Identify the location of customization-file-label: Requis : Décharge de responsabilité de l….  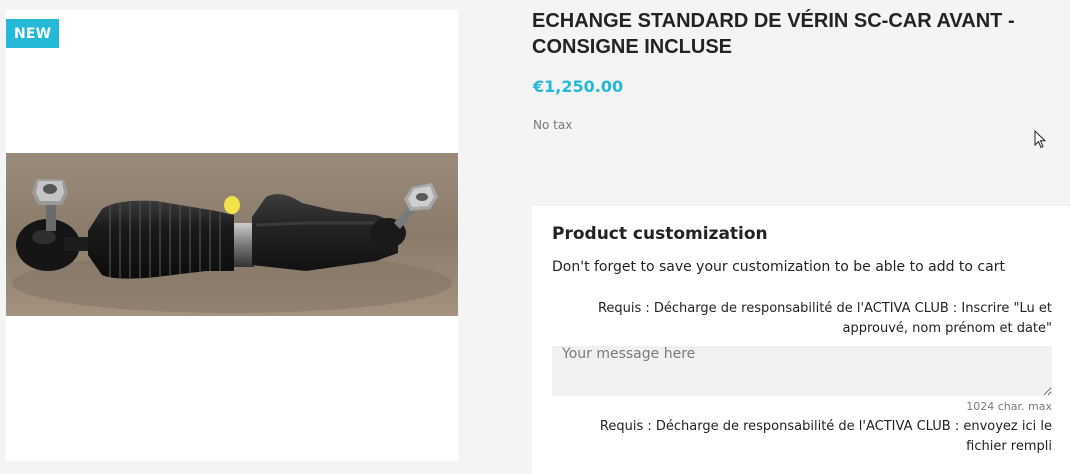
(825, 436).